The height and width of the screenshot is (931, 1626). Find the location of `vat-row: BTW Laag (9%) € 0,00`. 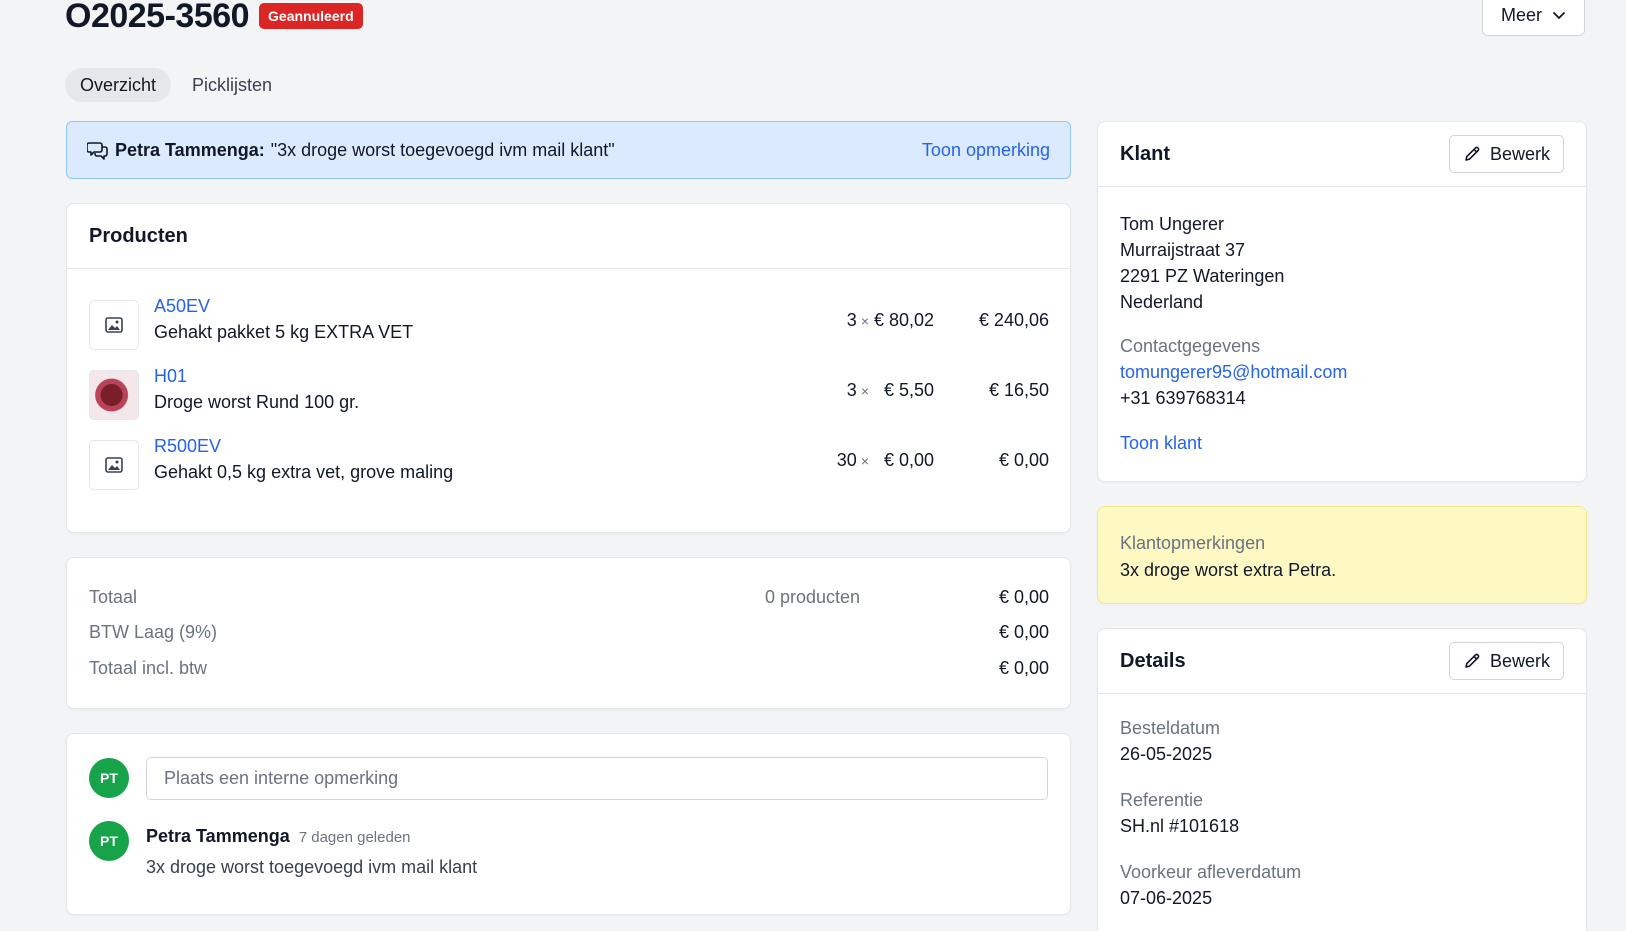

vat-row: BTW Laag (9%) € 0,00 is located at coordinates (569, 634).